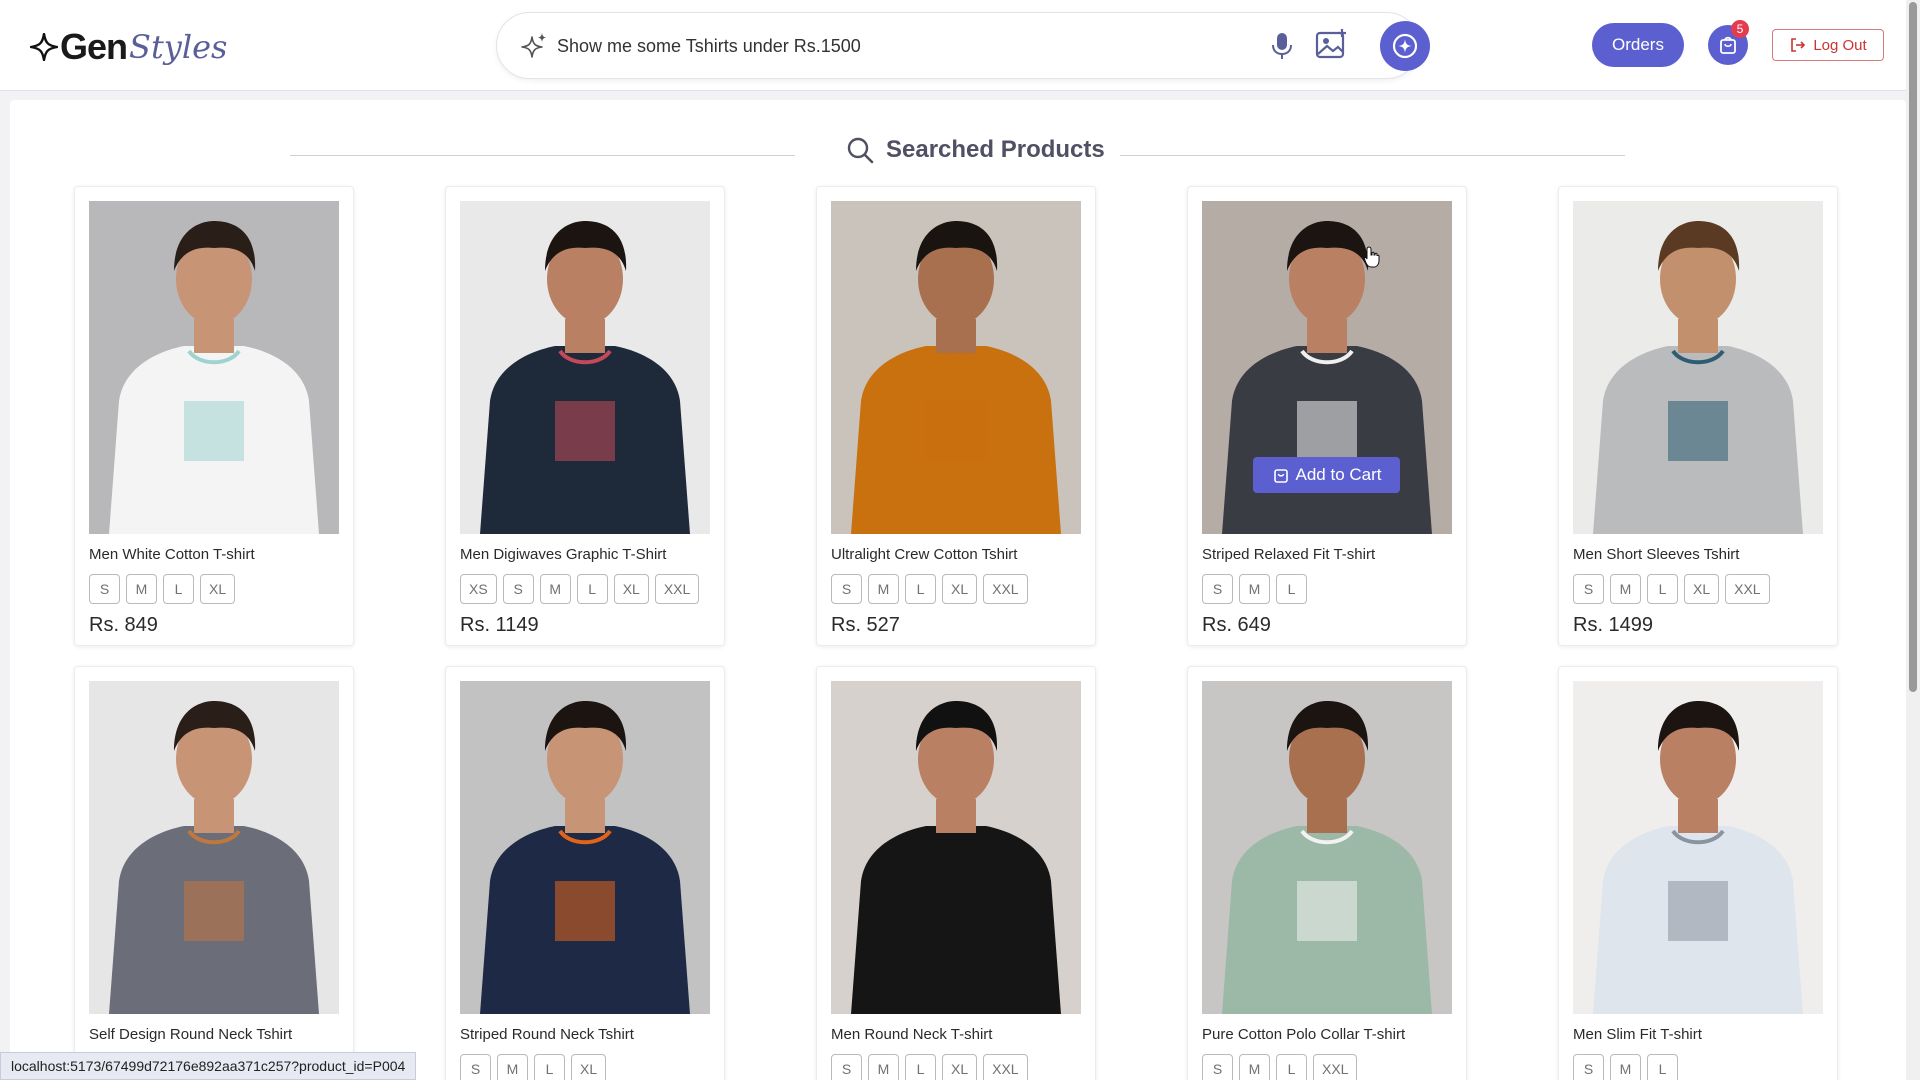 This screenshot has width=1920, height=1080. Describe the element at coordinates (178, 47) in the screenshot. I see `logo-styles-text: Styles` at that location.